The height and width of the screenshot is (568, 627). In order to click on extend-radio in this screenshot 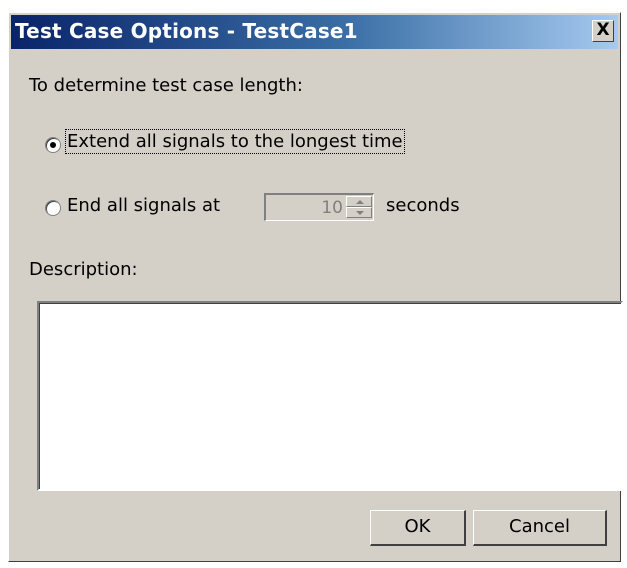, I will do `click(53, 145)`.